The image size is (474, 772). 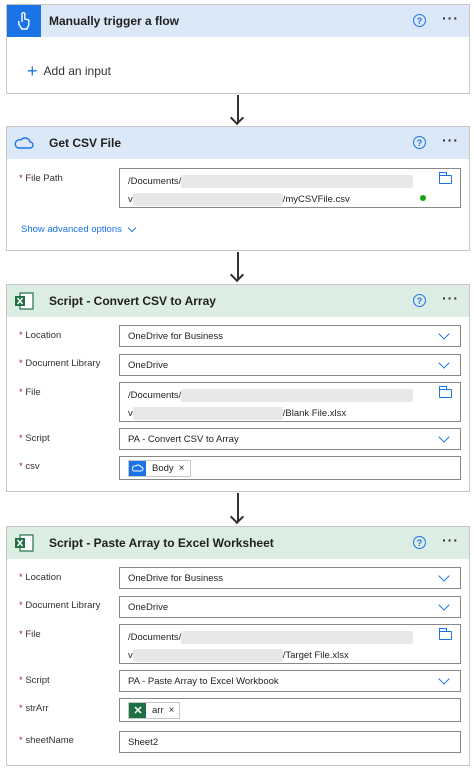 What do you see at coordinates (290, 439) in the screenshot?
I see `script-dropdown: PA - Convert CSV to Array` at bounding box center [290, 439].